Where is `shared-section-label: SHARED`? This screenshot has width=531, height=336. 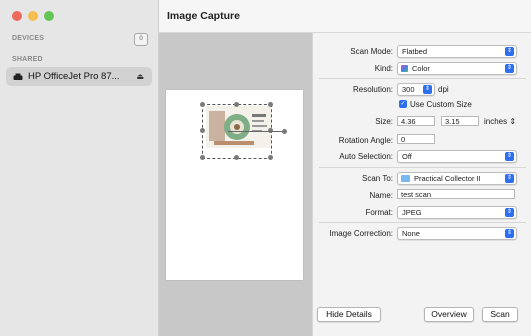 shared-section-label: SHARED is located at coordinates (27, 59).